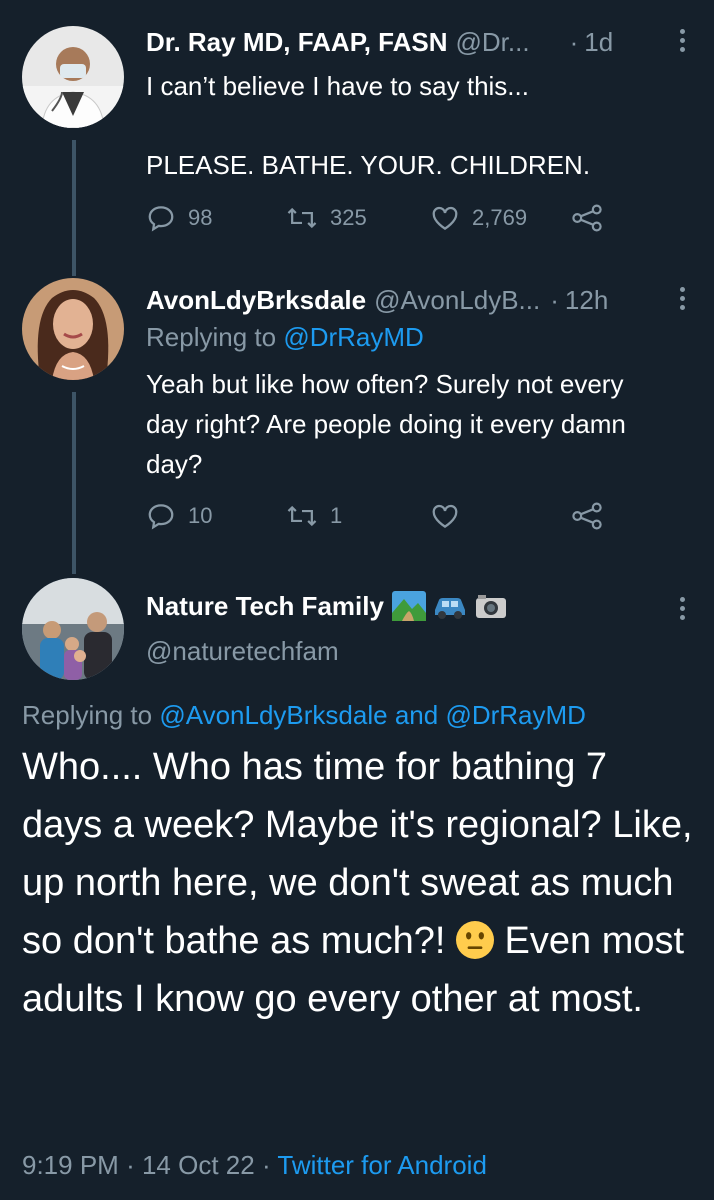 This screenshot has height=1200, width=714. I want to click on avatar-naturetechfam, so click(73, 629).